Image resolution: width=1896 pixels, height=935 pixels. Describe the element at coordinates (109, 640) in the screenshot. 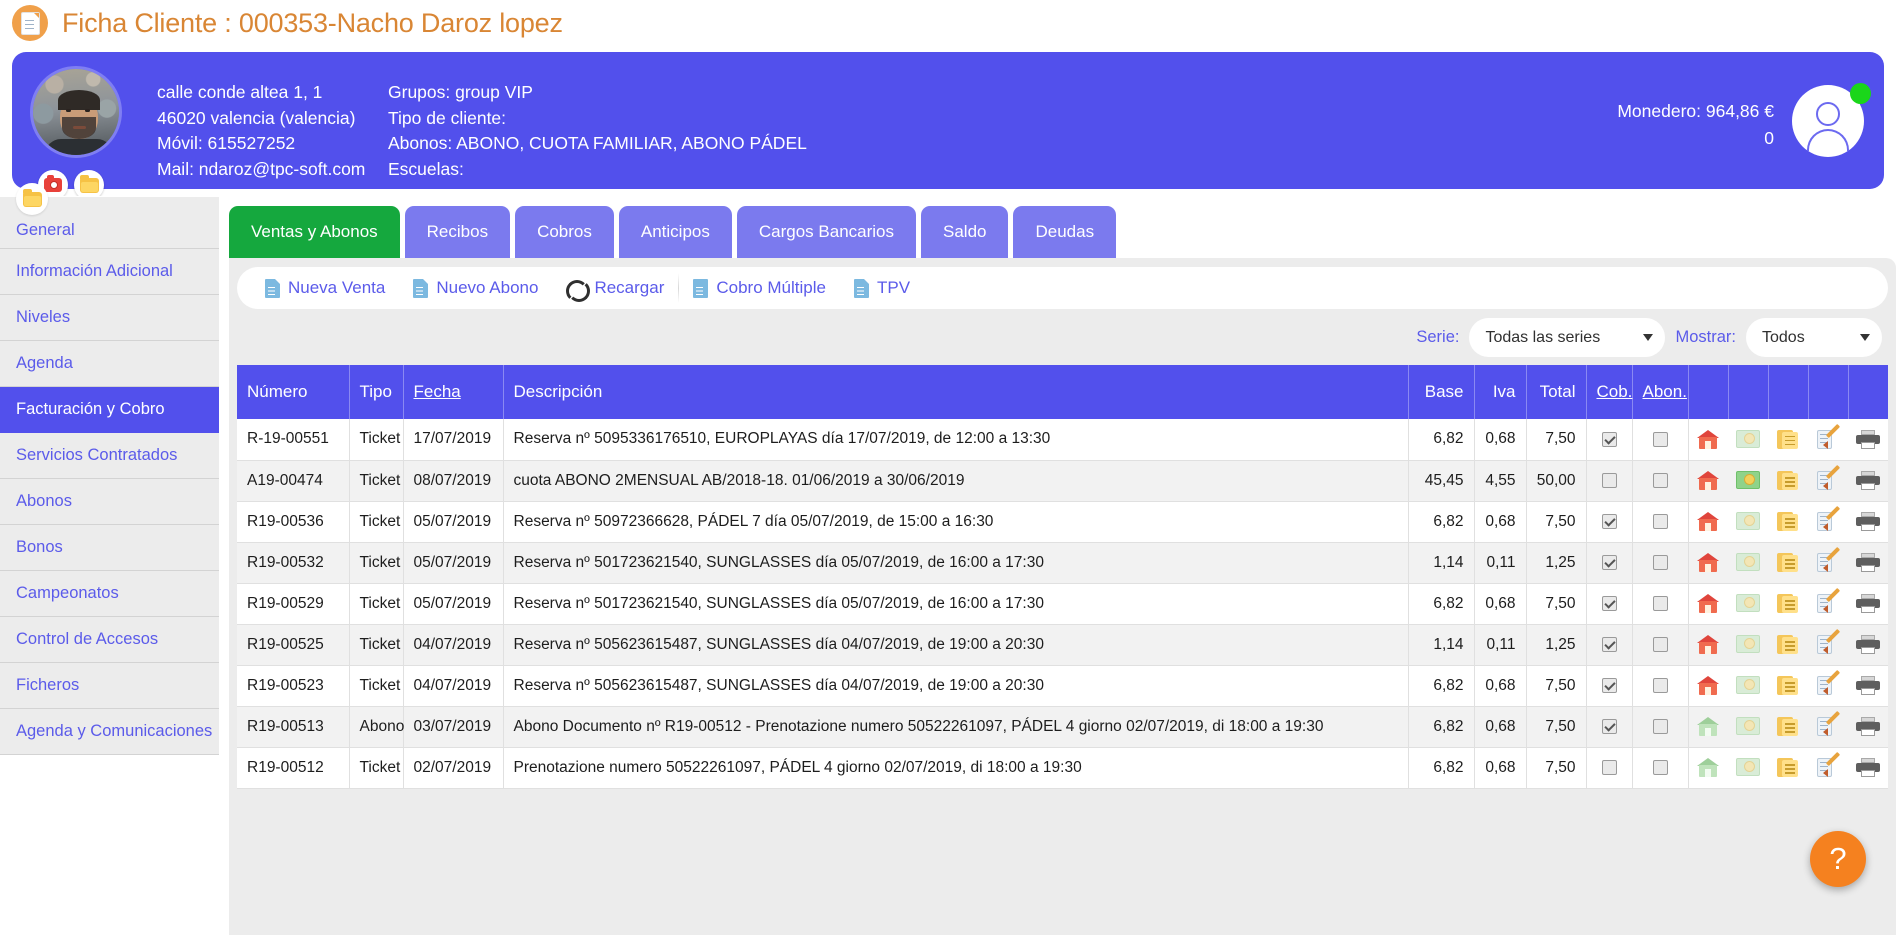

I see `sidebar-item-control-de-accesos: Control de Accesos` at that location.